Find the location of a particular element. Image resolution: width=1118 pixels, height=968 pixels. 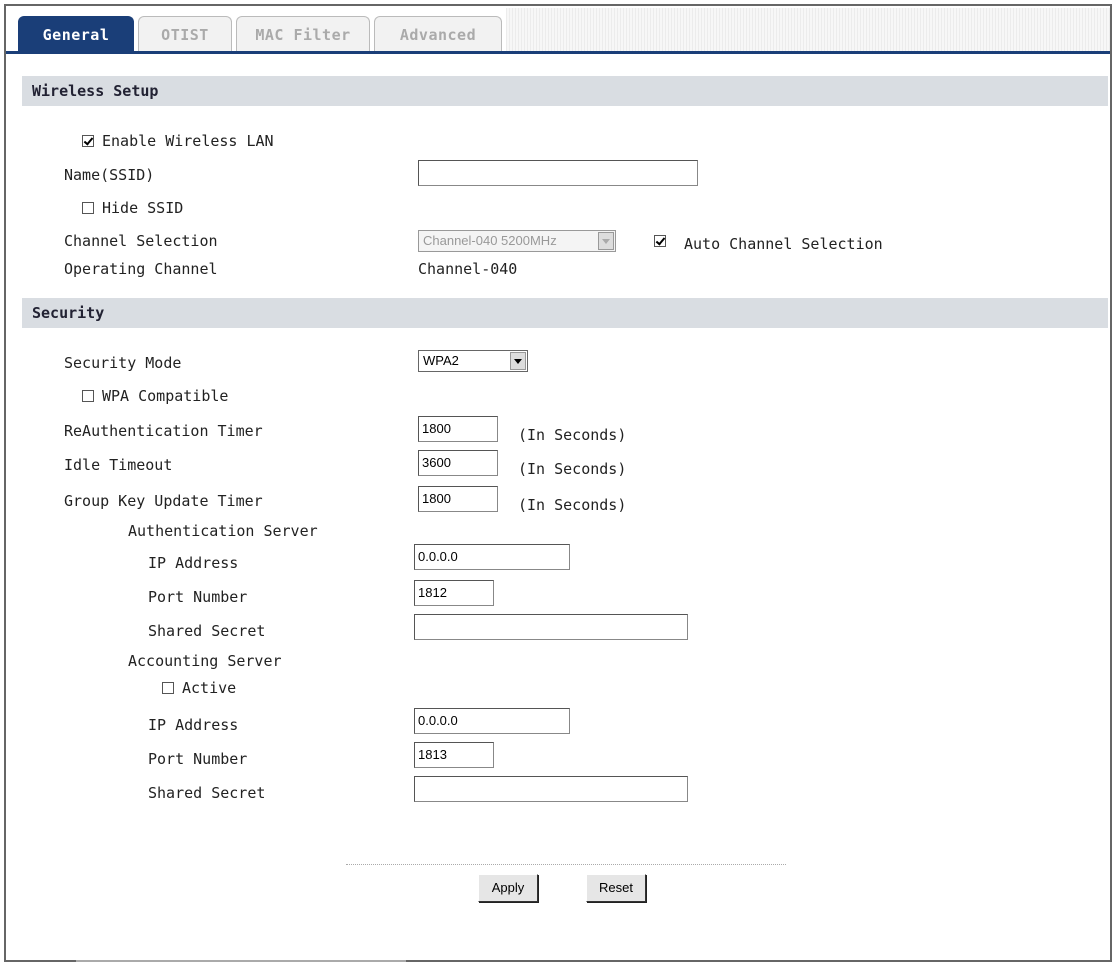

security-mode-value: WPA2 is located at coordinates (441, 360).